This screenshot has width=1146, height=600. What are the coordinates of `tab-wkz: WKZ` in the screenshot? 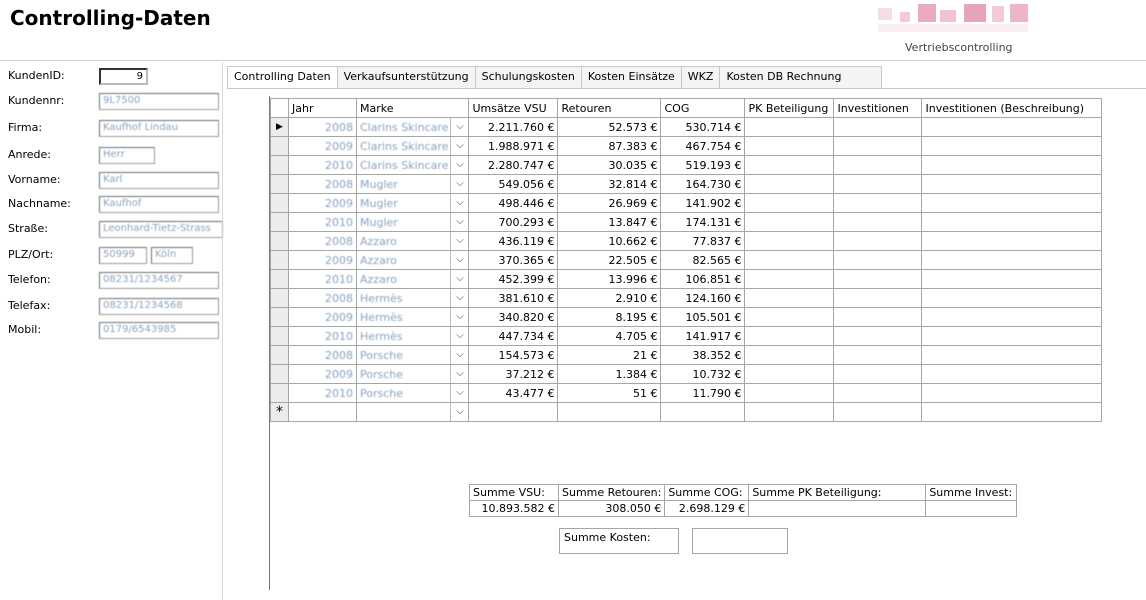 It's located at (700, 77).